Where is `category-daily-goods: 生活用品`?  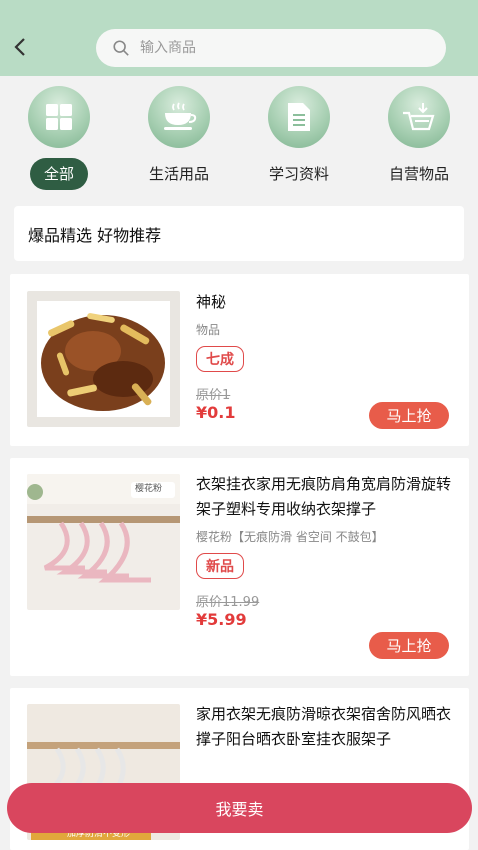 category-daily-goods: 生活用品 is located at coordinates (179, 138).